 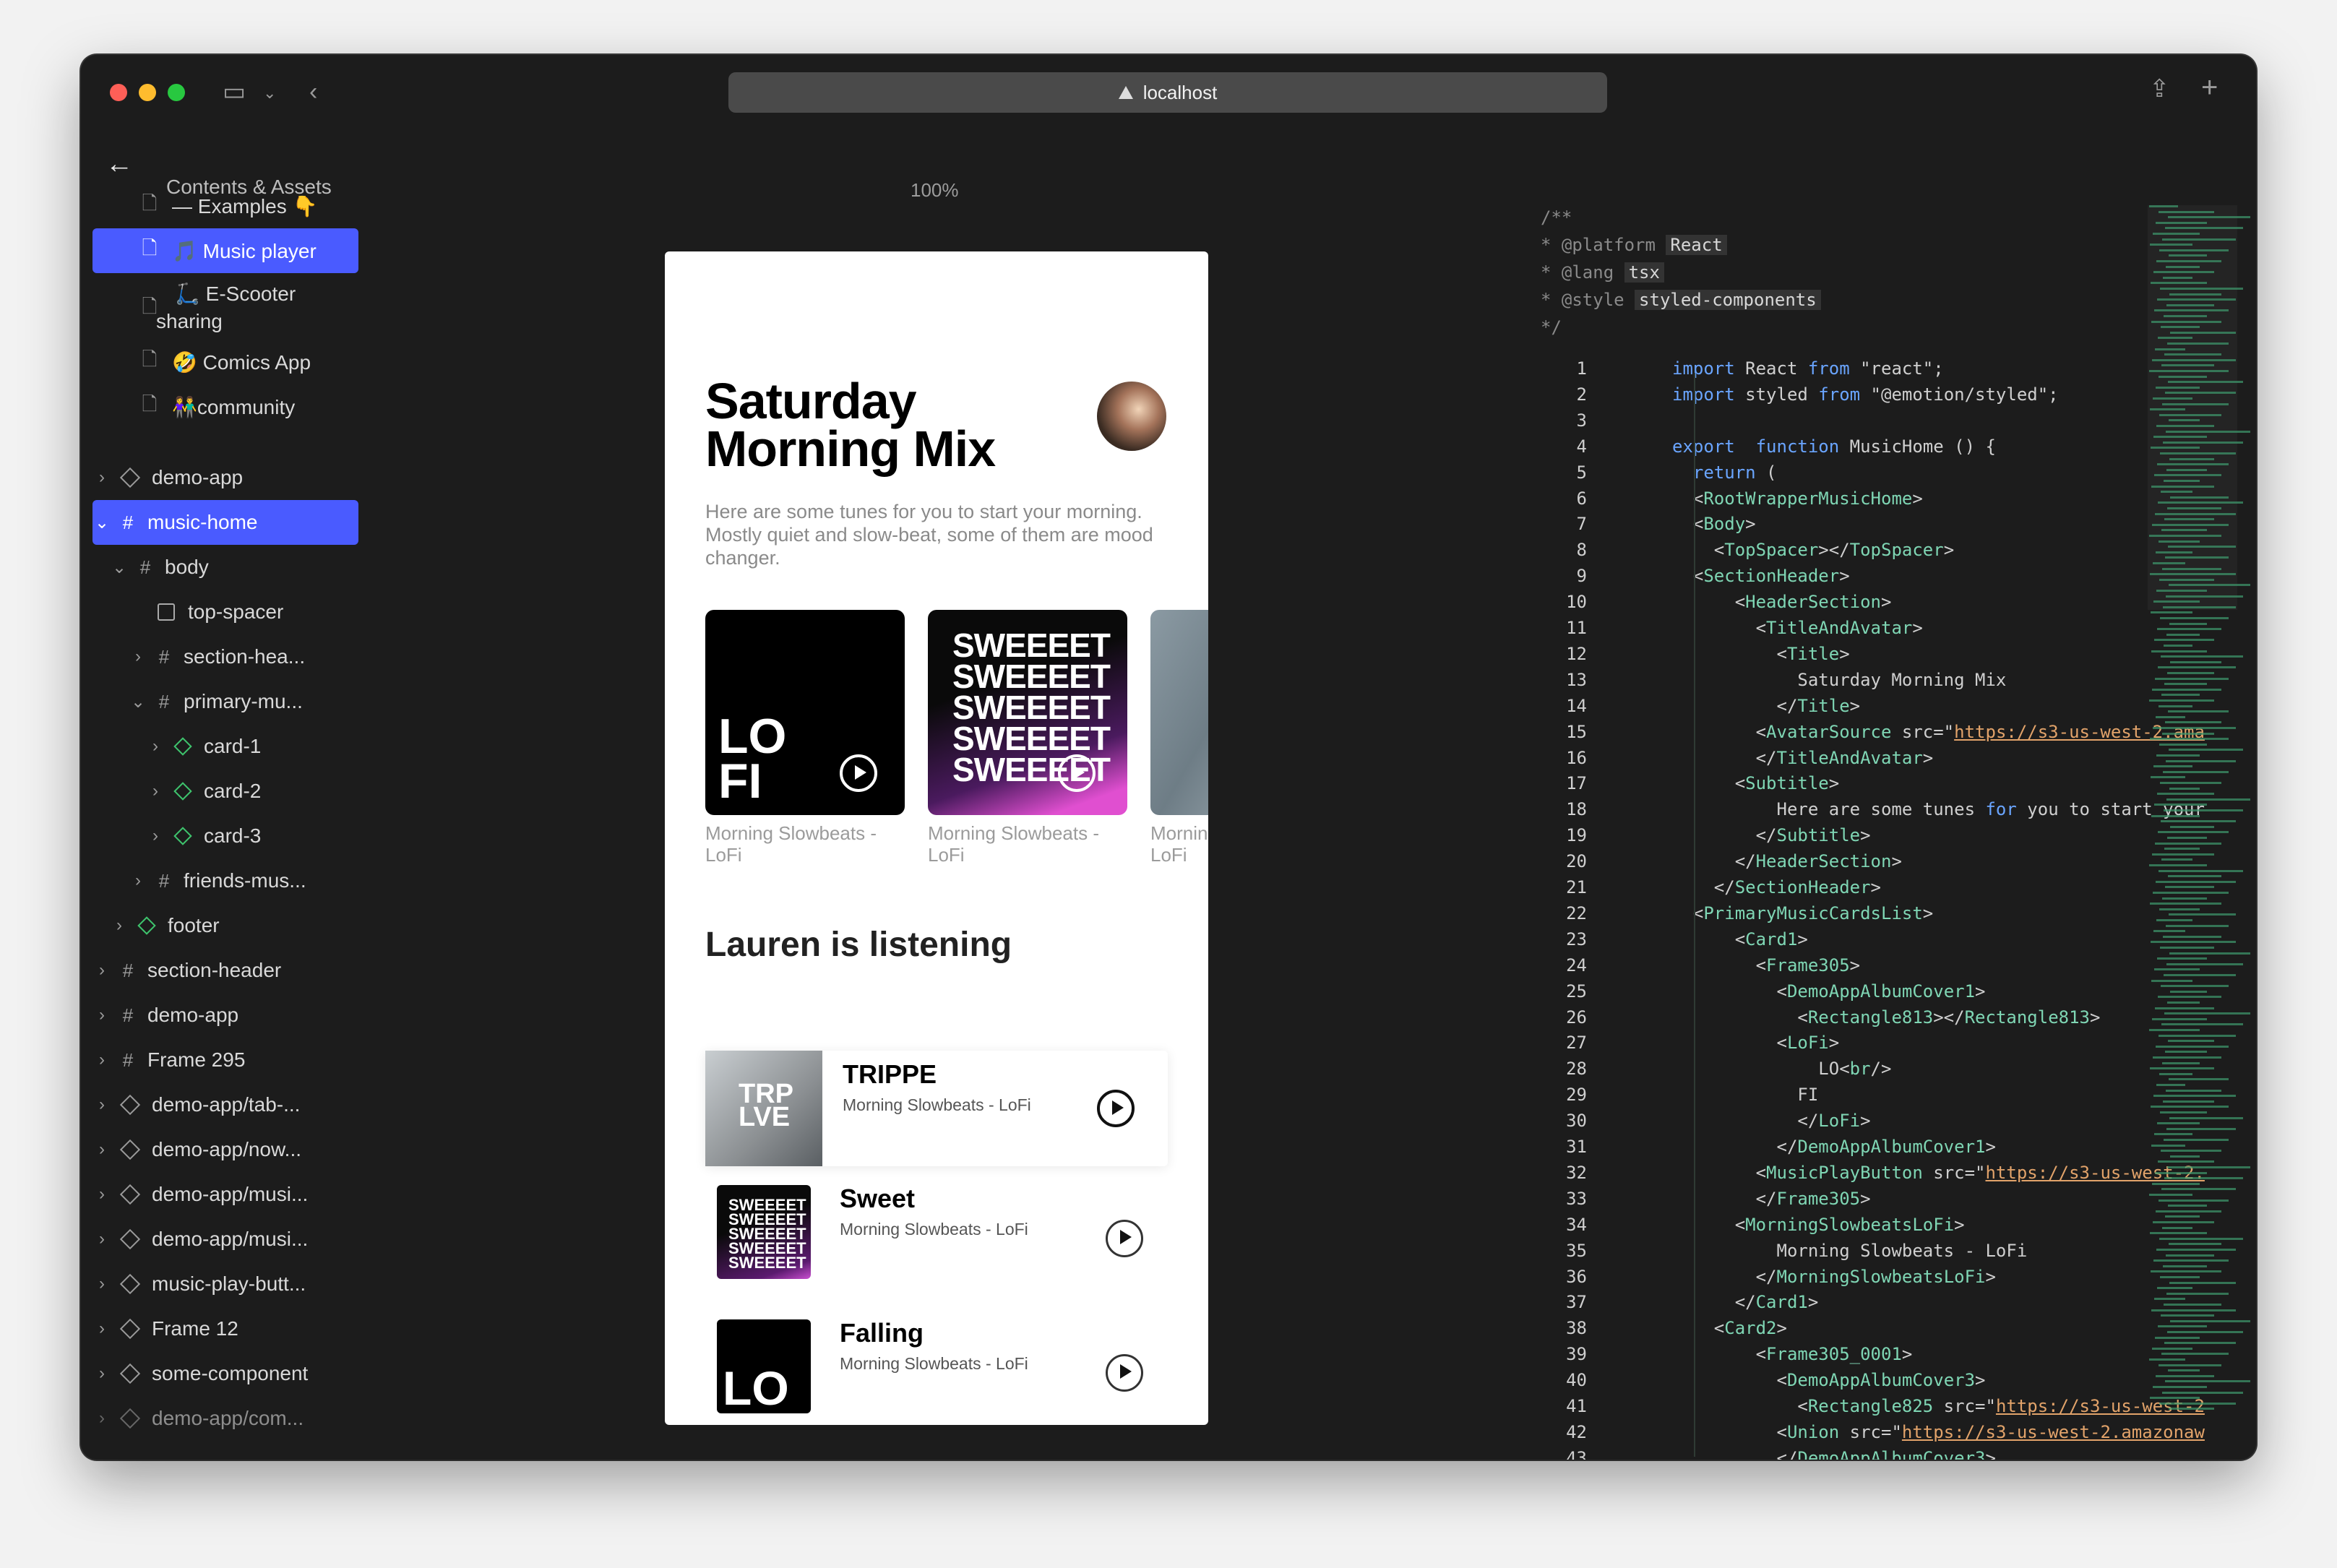 I want to click on code-line: </Title>, so click(x=1767, y=705).